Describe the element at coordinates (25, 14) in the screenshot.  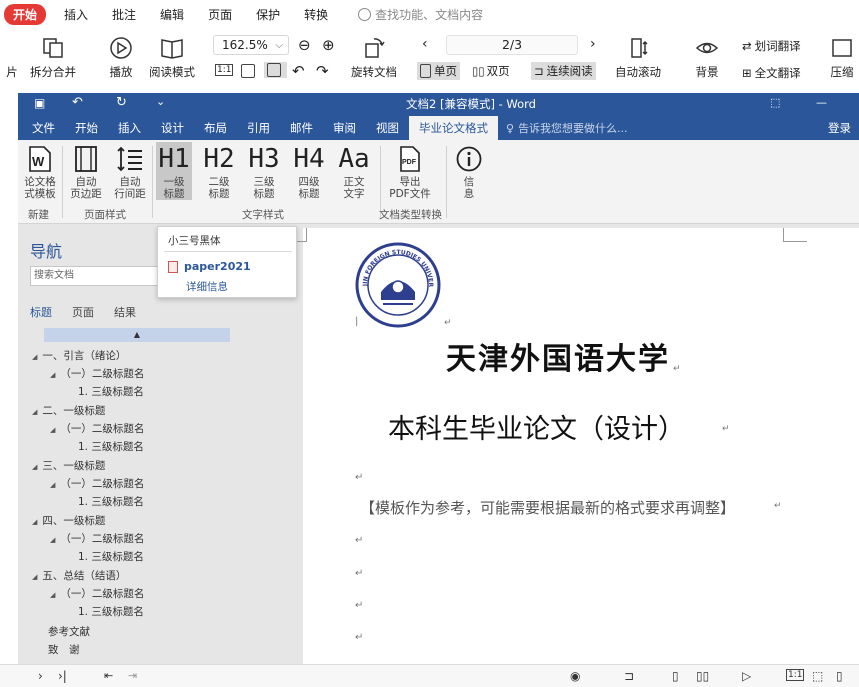
I see `menu-start: 开始` at that location.